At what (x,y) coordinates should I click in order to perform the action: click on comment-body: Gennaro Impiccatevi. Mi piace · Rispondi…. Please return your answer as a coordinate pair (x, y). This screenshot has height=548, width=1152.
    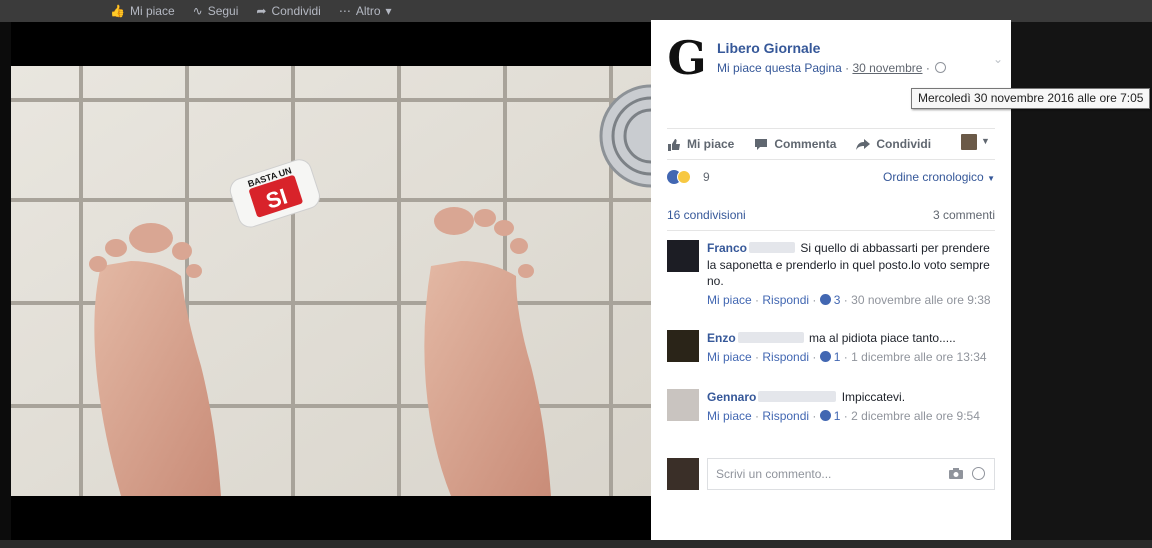
    Looking at the image, I should click on (851, 407).